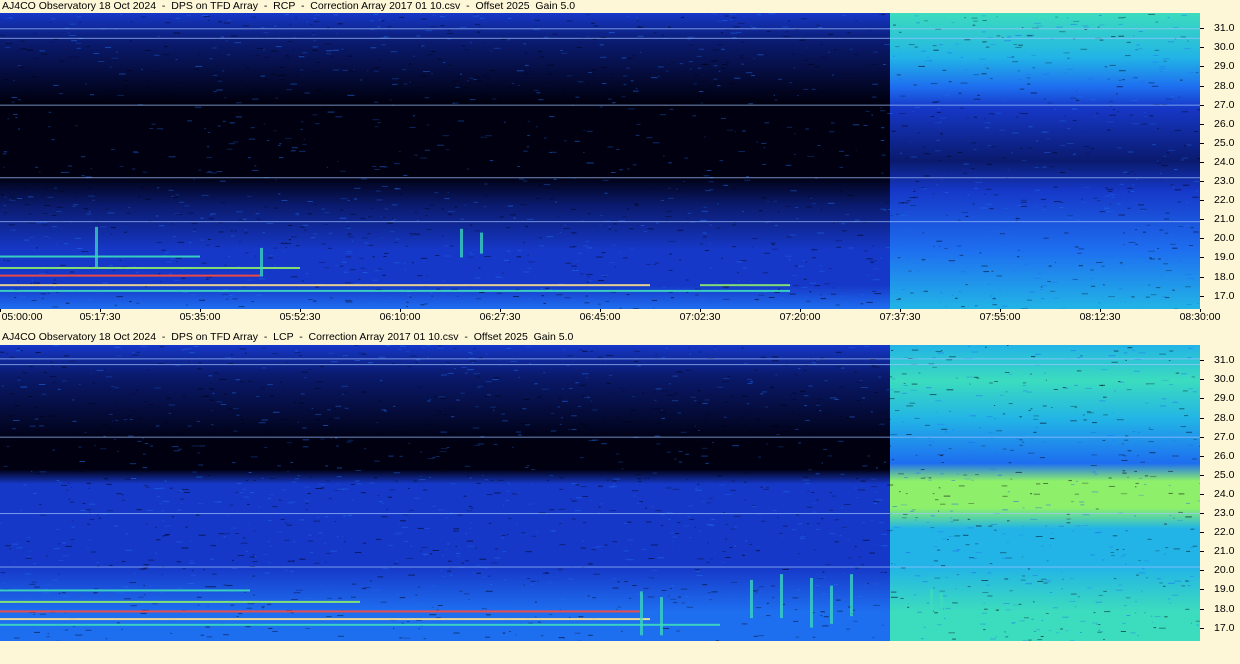 This screenshot has width=1240, height=664. Describe the element at coordinates (1045, 161) in the screenshot. I see `post-change-region` at that location.